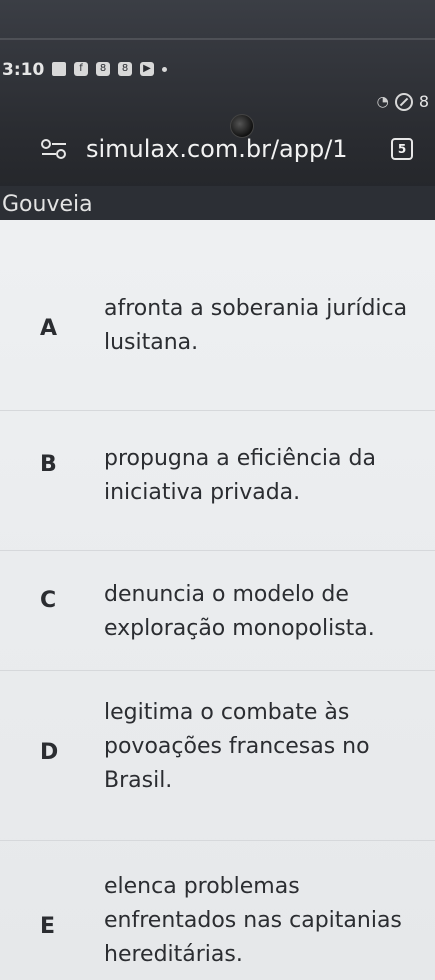 This screenshot has height=980, width=435. What do you see at coordinates (59, 69) in the screenshot?
I see `chat-icon` at bounding box center [59, 69].